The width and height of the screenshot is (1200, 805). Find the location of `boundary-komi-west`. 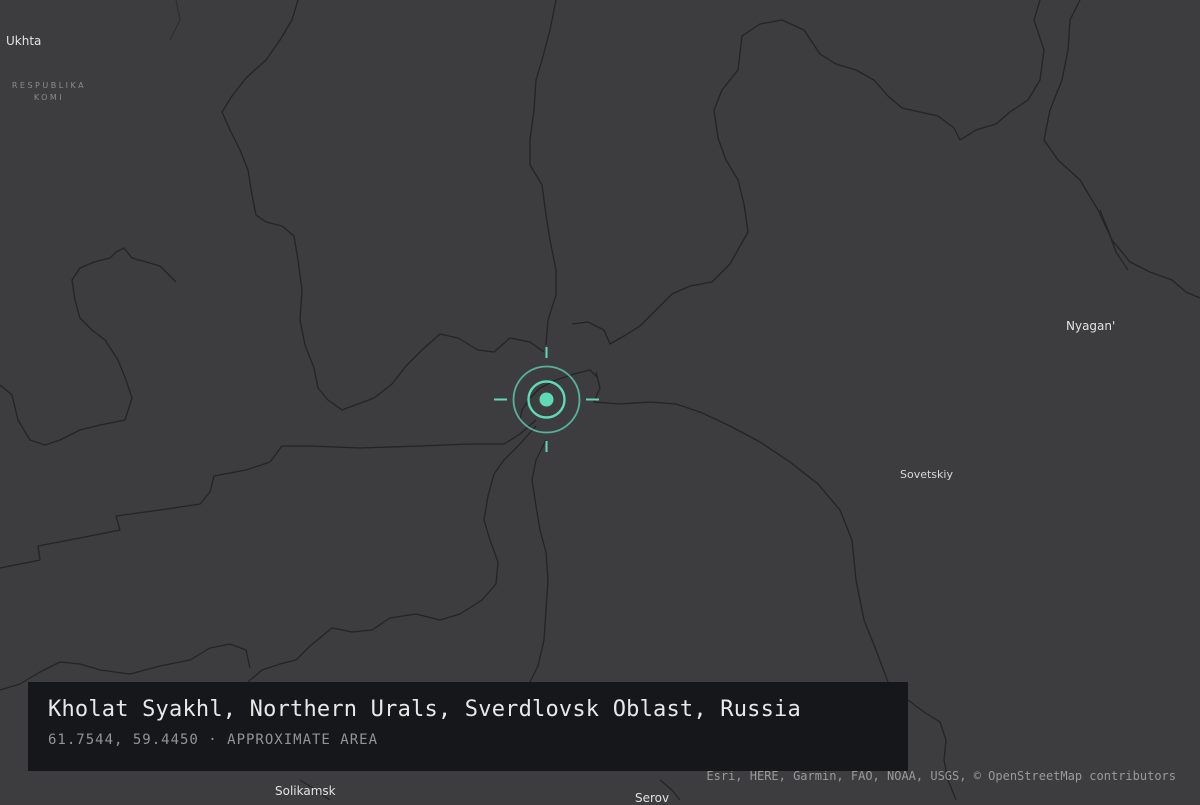

boundary-komi-west is located at coordinates (88, 346).